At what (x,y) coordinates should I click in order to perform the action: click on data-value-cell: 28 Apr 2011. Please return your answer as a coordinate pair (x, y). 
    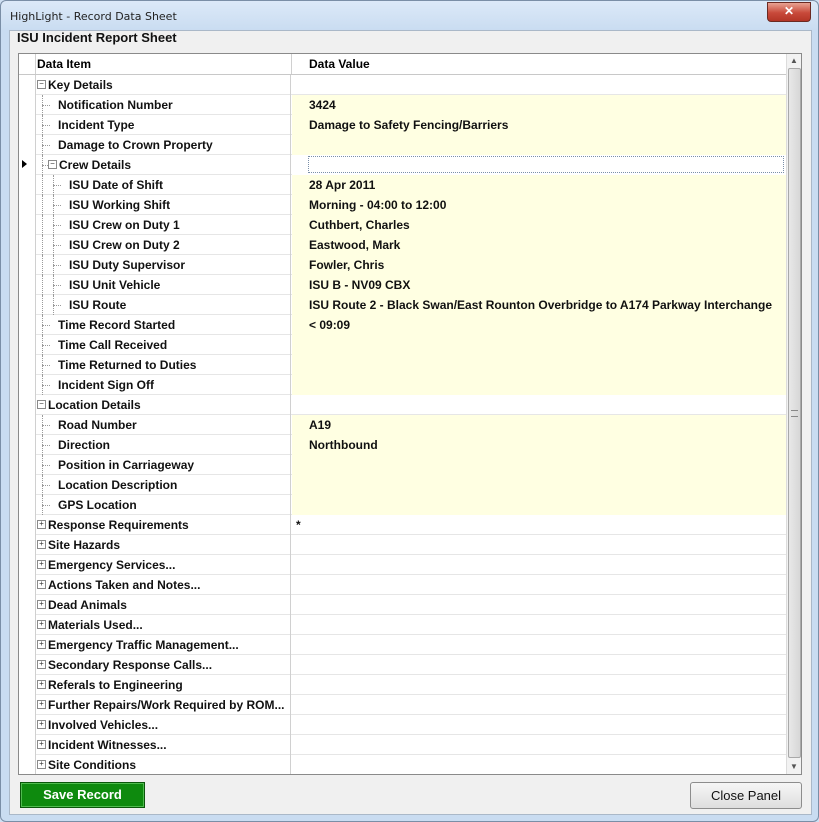
    Looking at the image, I should click on (539, 185).